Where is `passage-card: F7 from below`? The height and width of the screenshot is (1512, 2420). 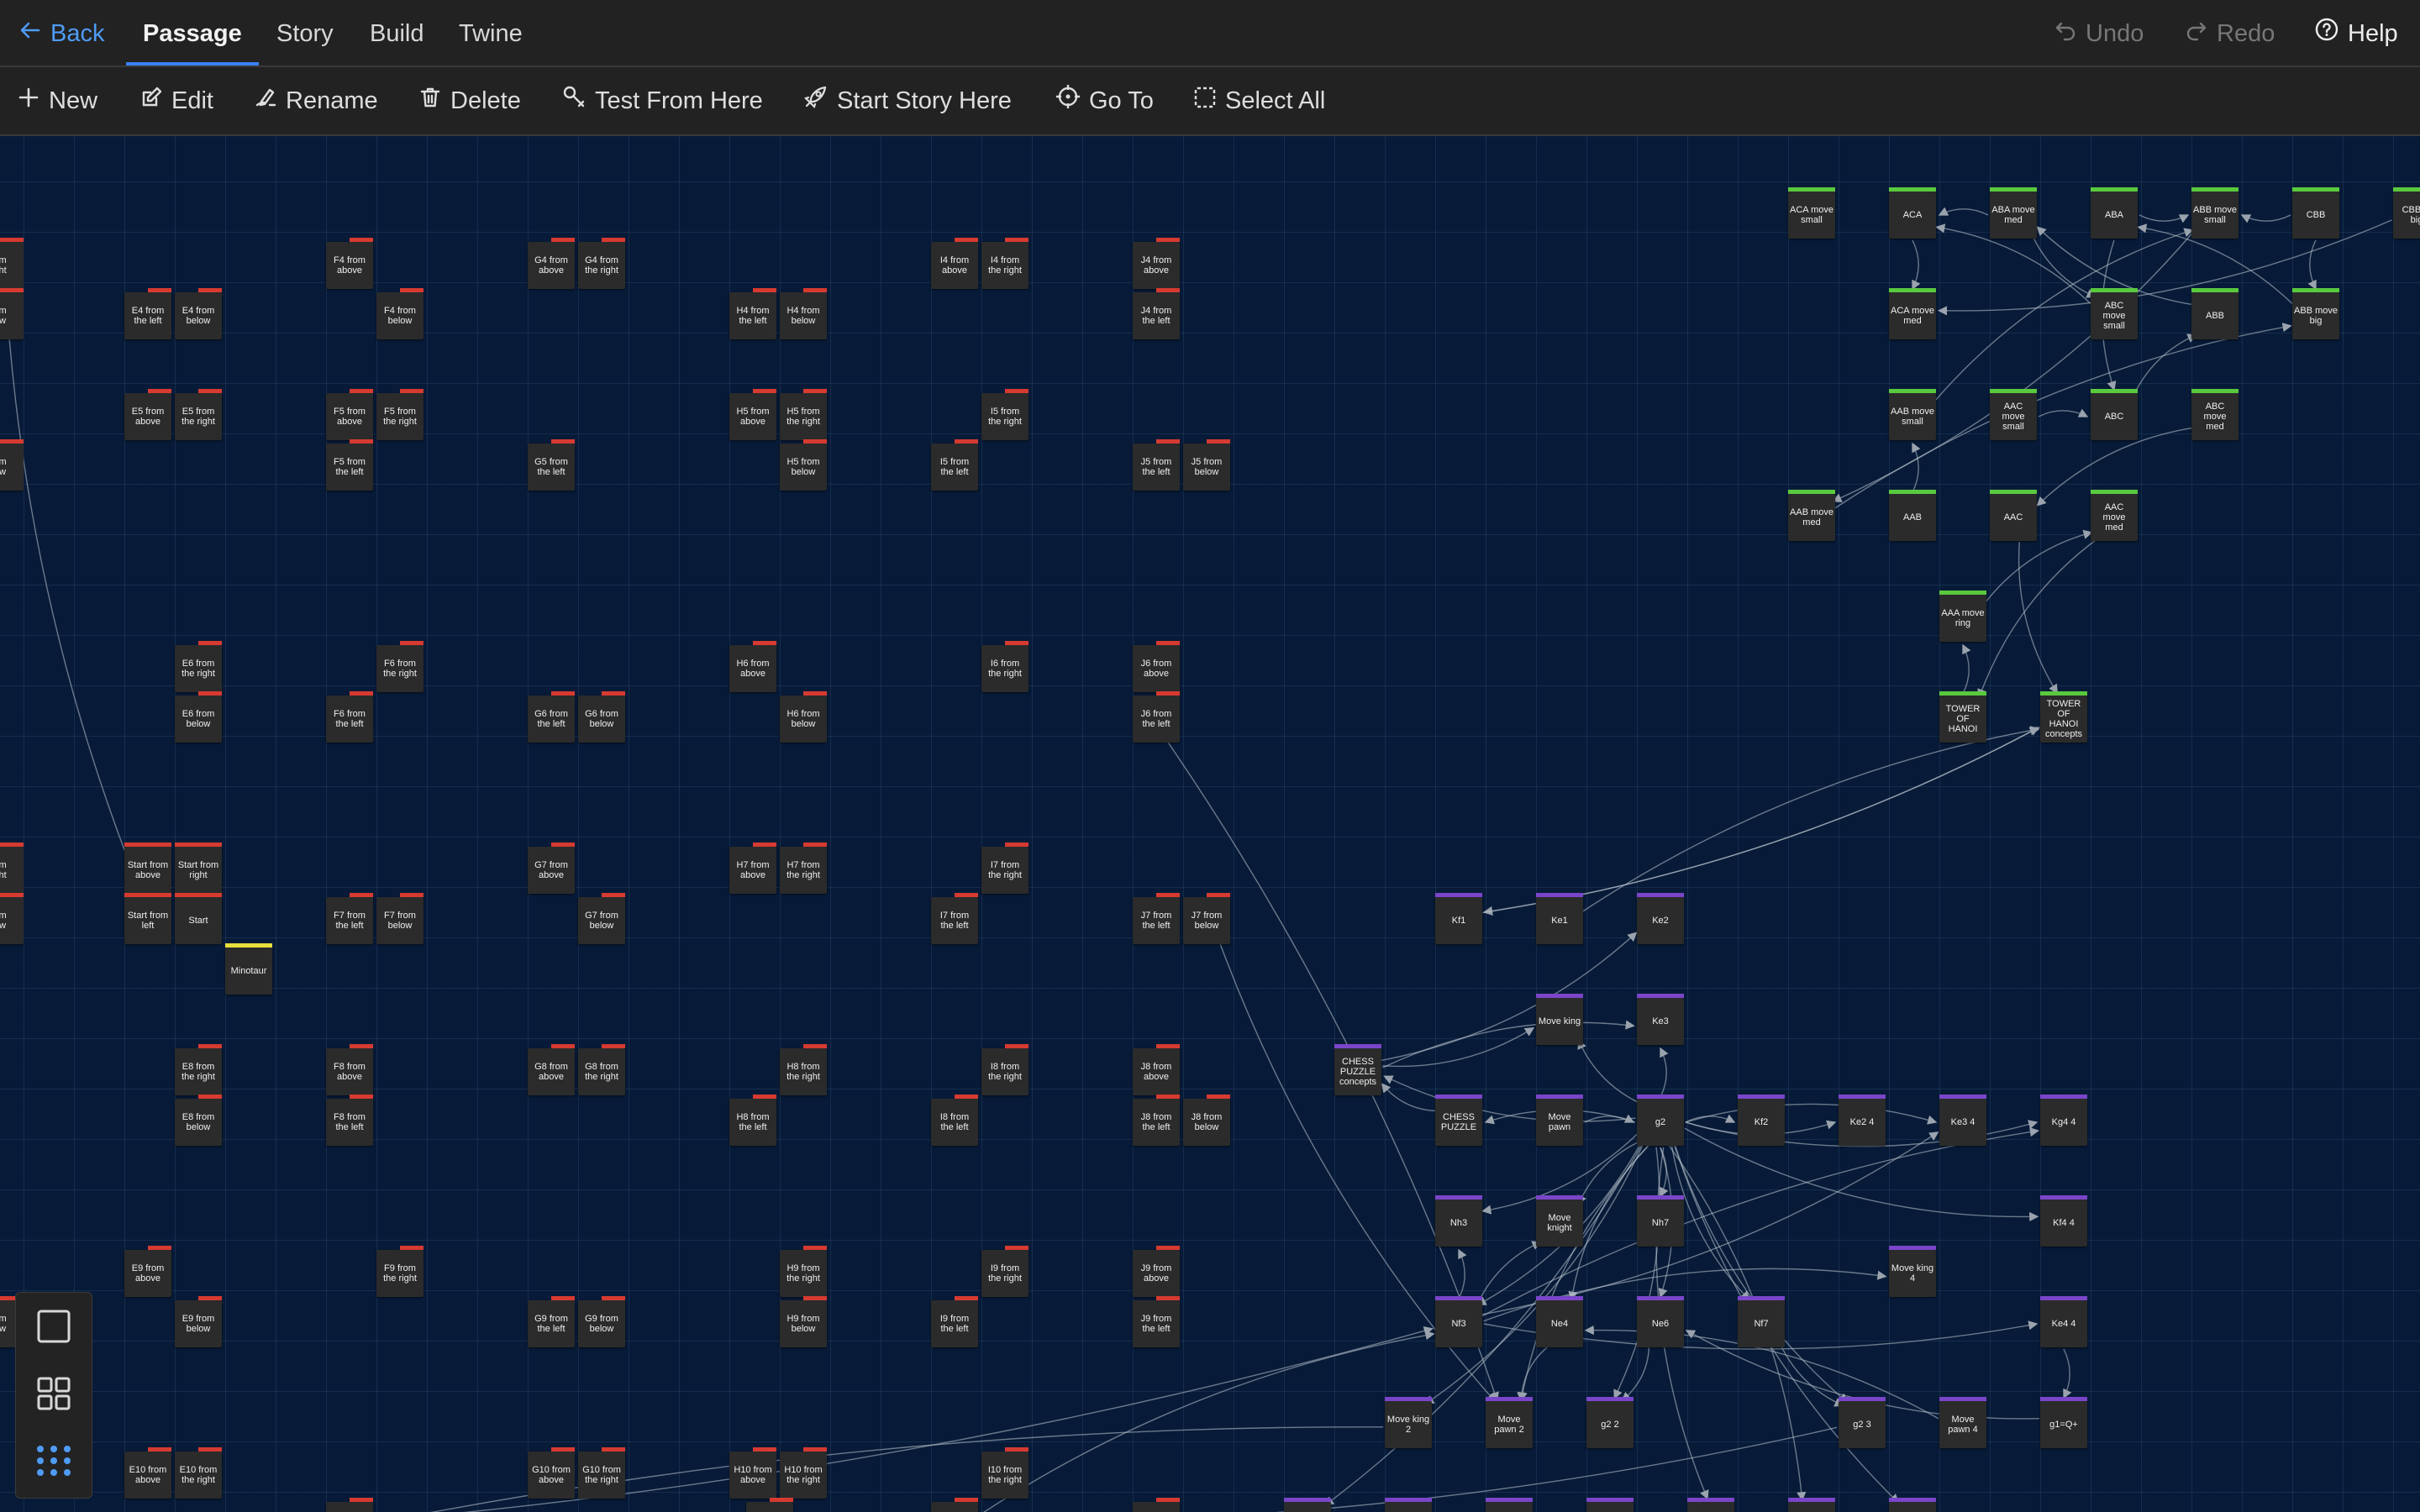
passage-card: F7 from below is located at coordinates (400, 918).